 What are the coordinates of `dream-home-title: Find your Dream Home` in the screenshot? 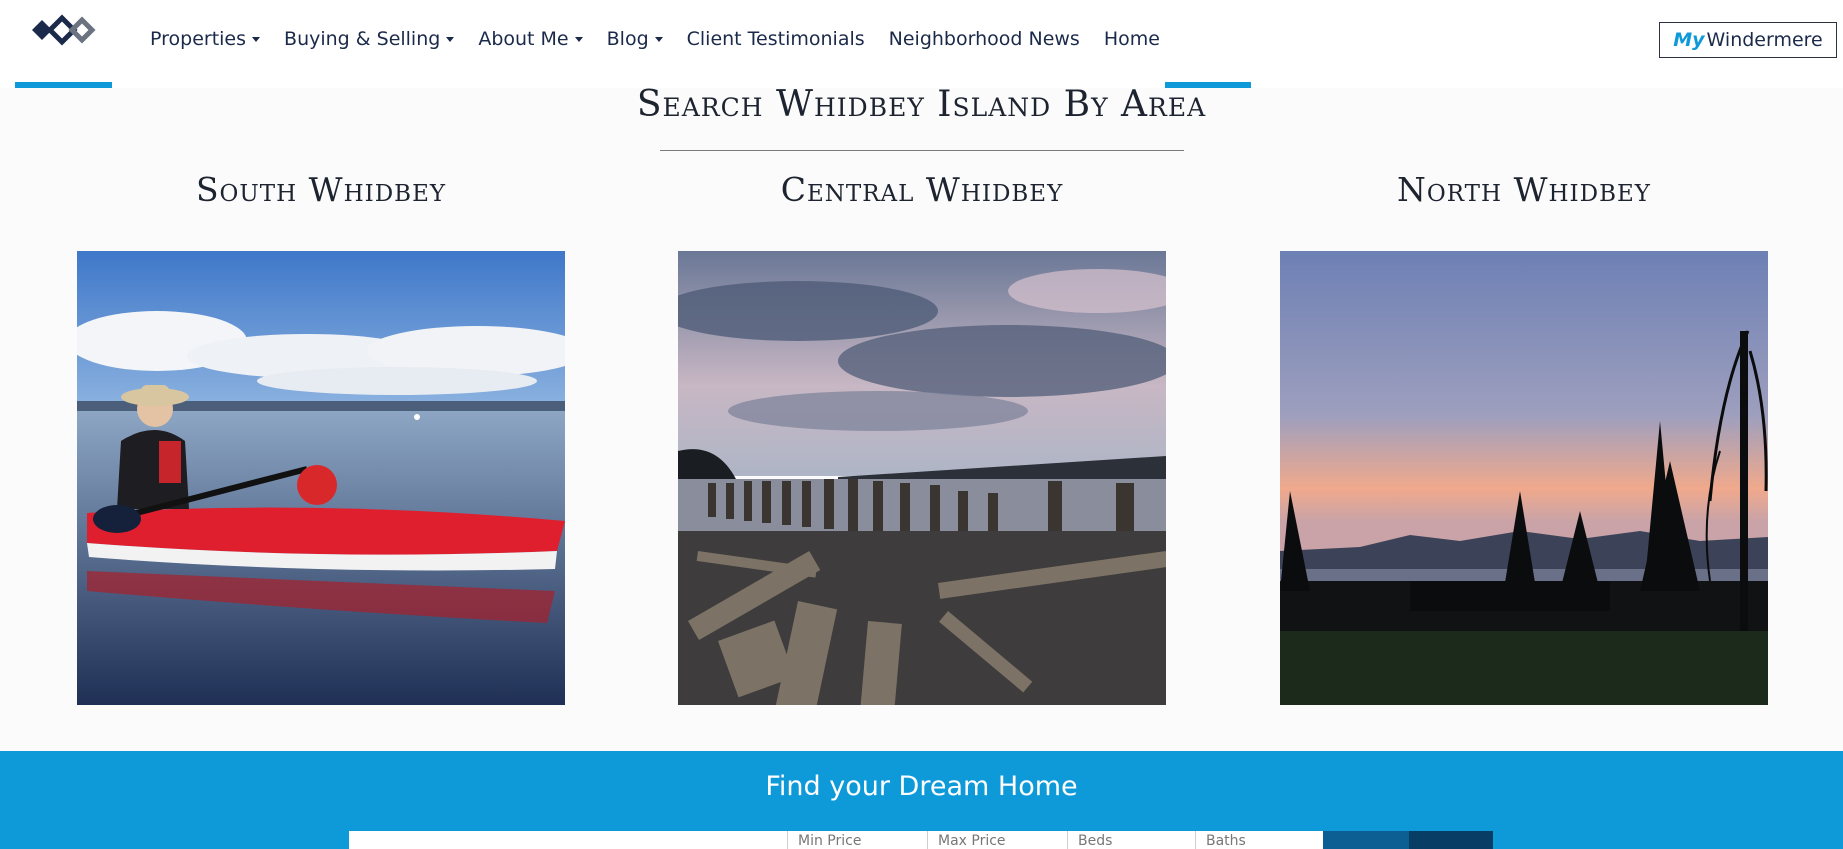 It's located at (921, 786).